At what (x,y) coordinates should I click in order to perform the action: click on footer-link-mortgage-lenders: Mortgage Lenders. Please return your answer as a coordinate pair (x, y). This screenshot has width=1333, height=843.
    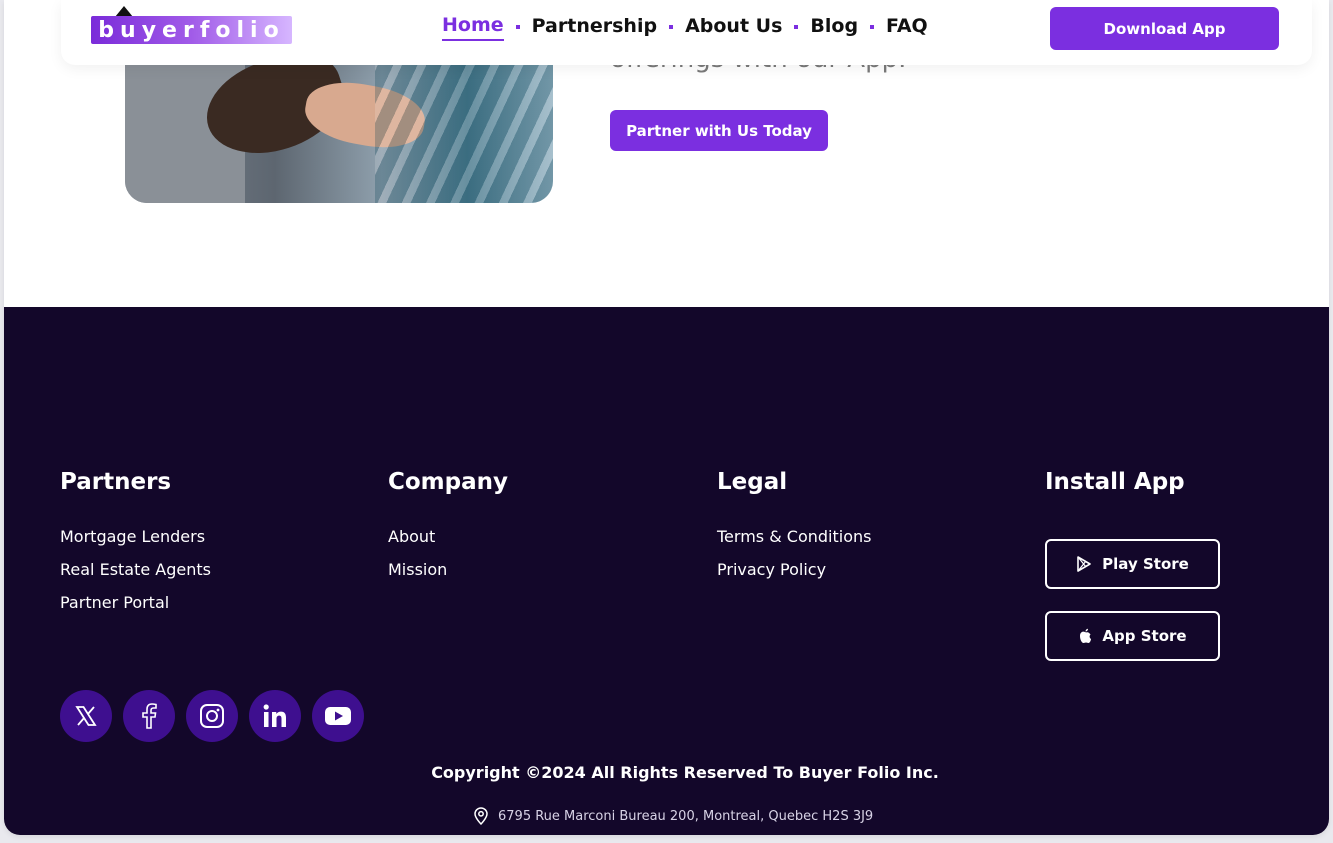
    Looking at the image, I should click on (135, 536).